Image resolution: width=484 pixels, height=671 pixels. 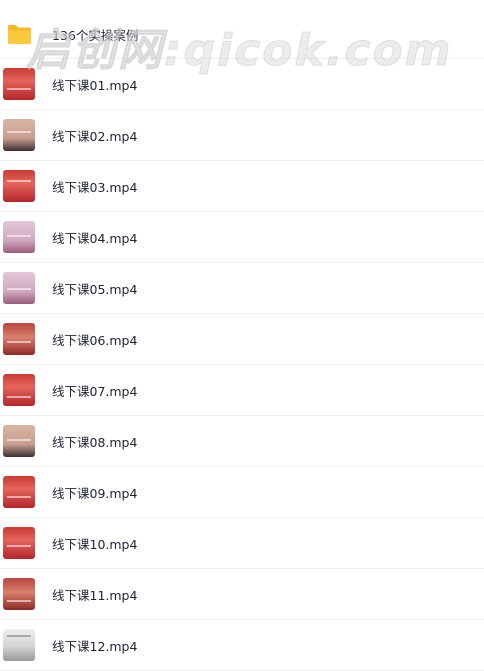 I want to click on list-item: 线下课07.mp4, so click(x=242, y=390).